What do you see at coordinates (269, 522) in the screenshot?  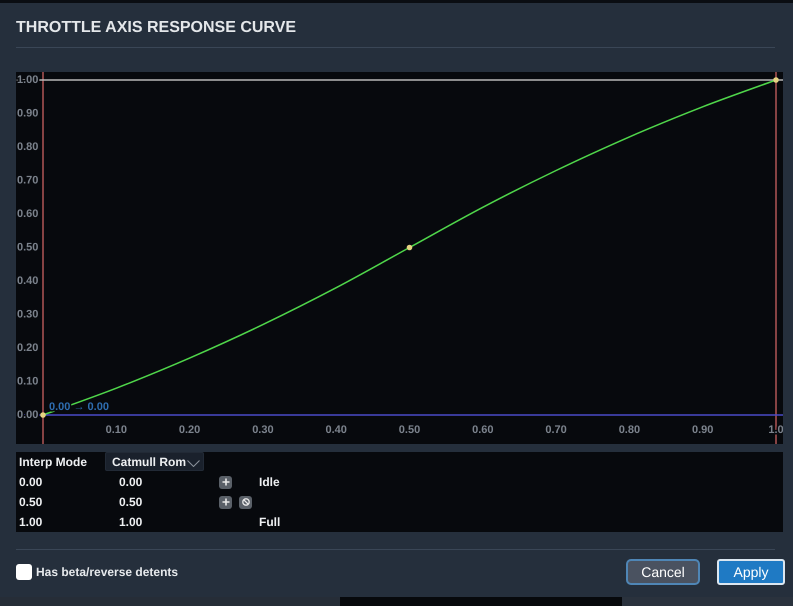 I see `detent-label: Full` at bounding box center [269, 522].